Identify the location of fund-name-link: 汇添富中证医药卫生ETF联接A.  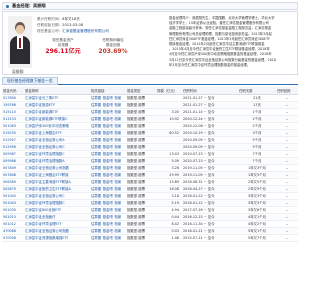
(57, 189).